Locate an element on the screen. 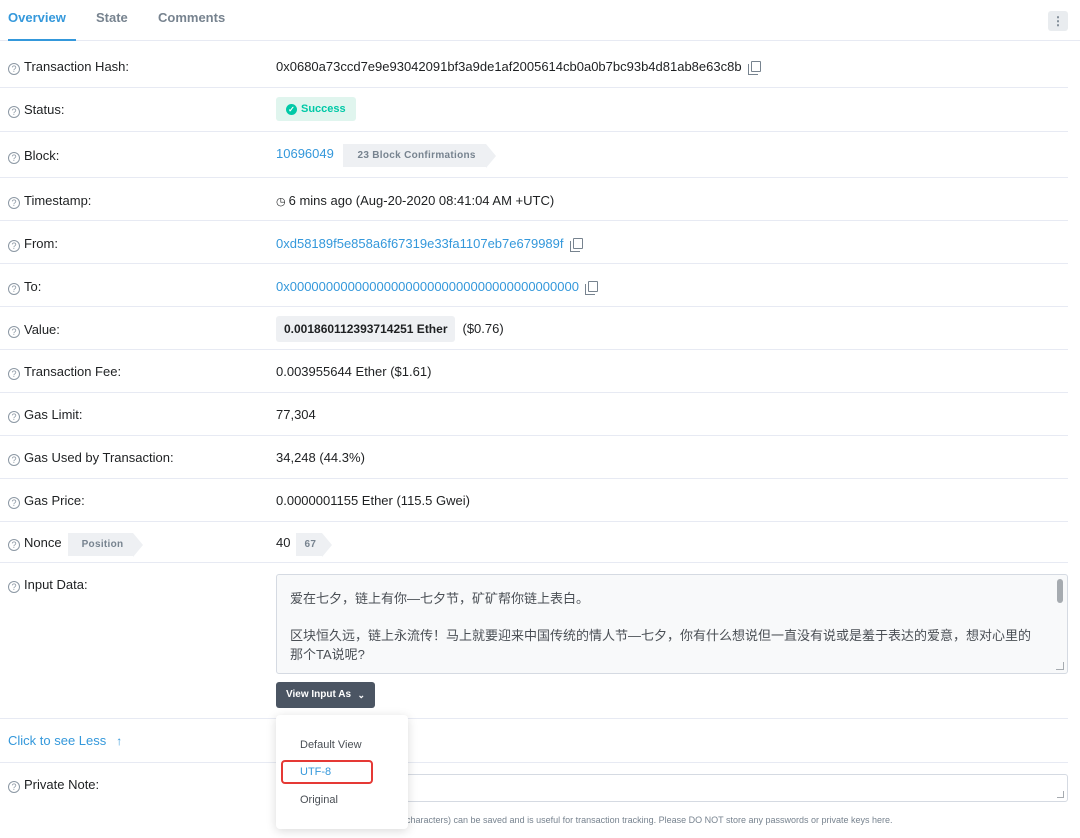 This screenshot has height=838, width=1080. more-options-button: ⋮ is located at coordinates (1058, 21).